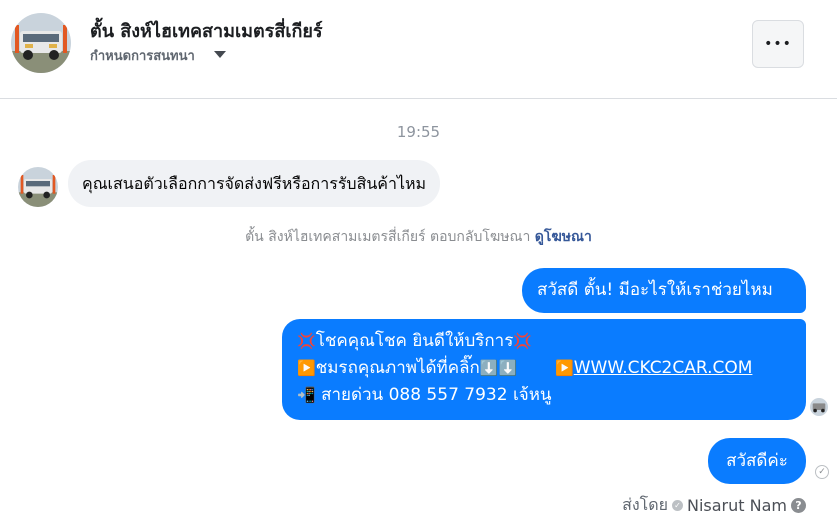 Image resolution: width=837 pixels, height=528 pixels. What do you see at coordinates (563, 237) in the screenshot?
I see `view-ad-link: ดูโฆษณา` at bounding box center [563, 237].